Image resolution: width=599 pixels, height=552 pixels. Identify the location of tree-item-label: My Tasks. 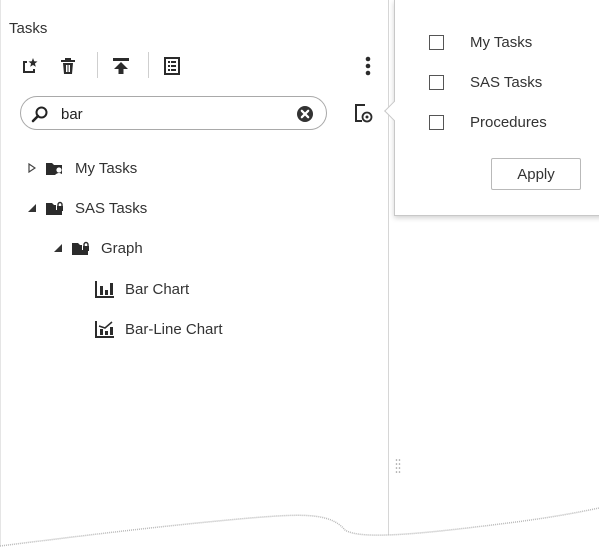
(106, 168).